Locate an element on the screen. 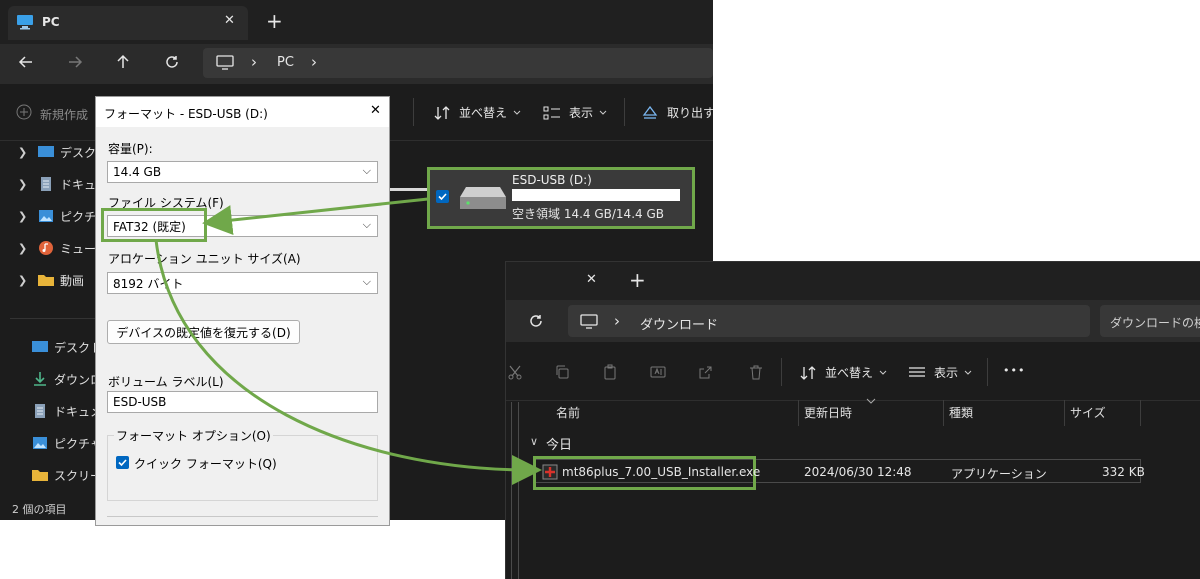 Image resolution: width=1200 pixels, height=579 pixels. chevron-down-icon: ⌵ is located at coordinates (366, 170).